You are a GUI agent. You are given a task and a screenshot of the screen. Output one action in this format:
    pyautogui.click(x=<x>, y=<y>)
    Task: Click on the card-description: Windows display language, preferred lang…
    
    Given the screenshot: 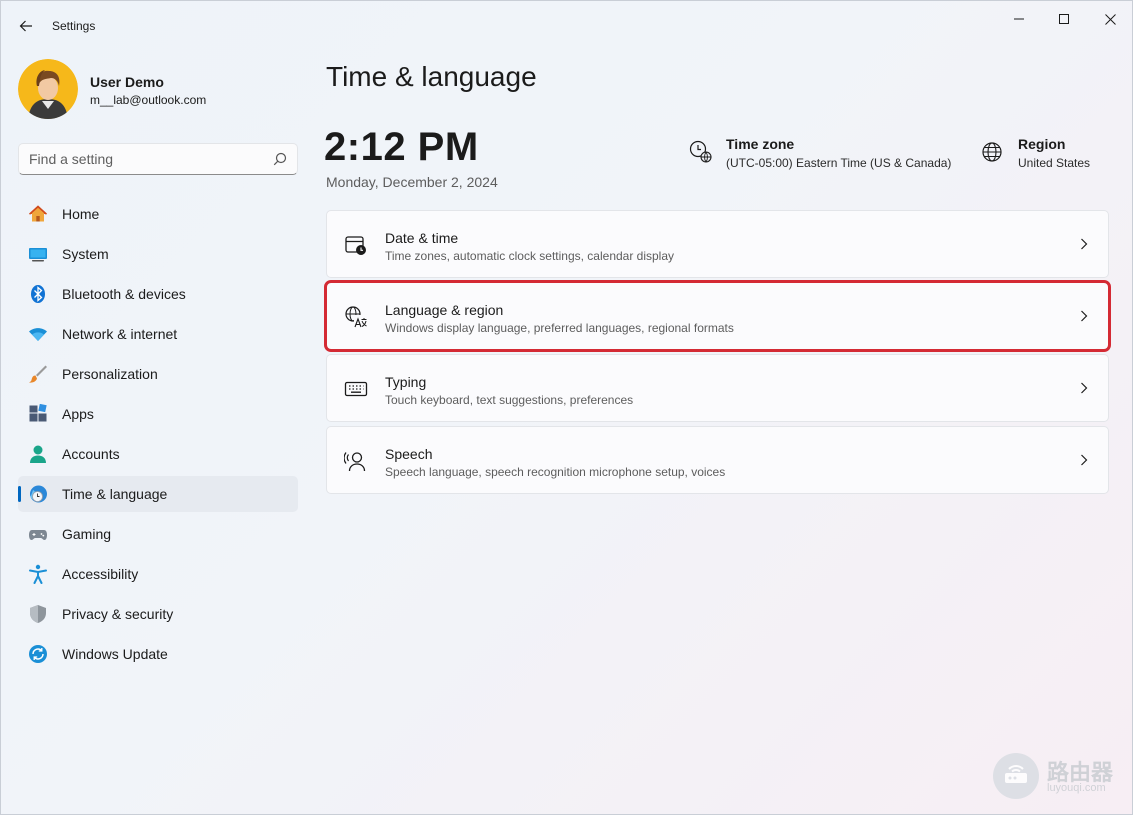 What is the action you would take?
    pyautogui.click(x=559, y=328)
    